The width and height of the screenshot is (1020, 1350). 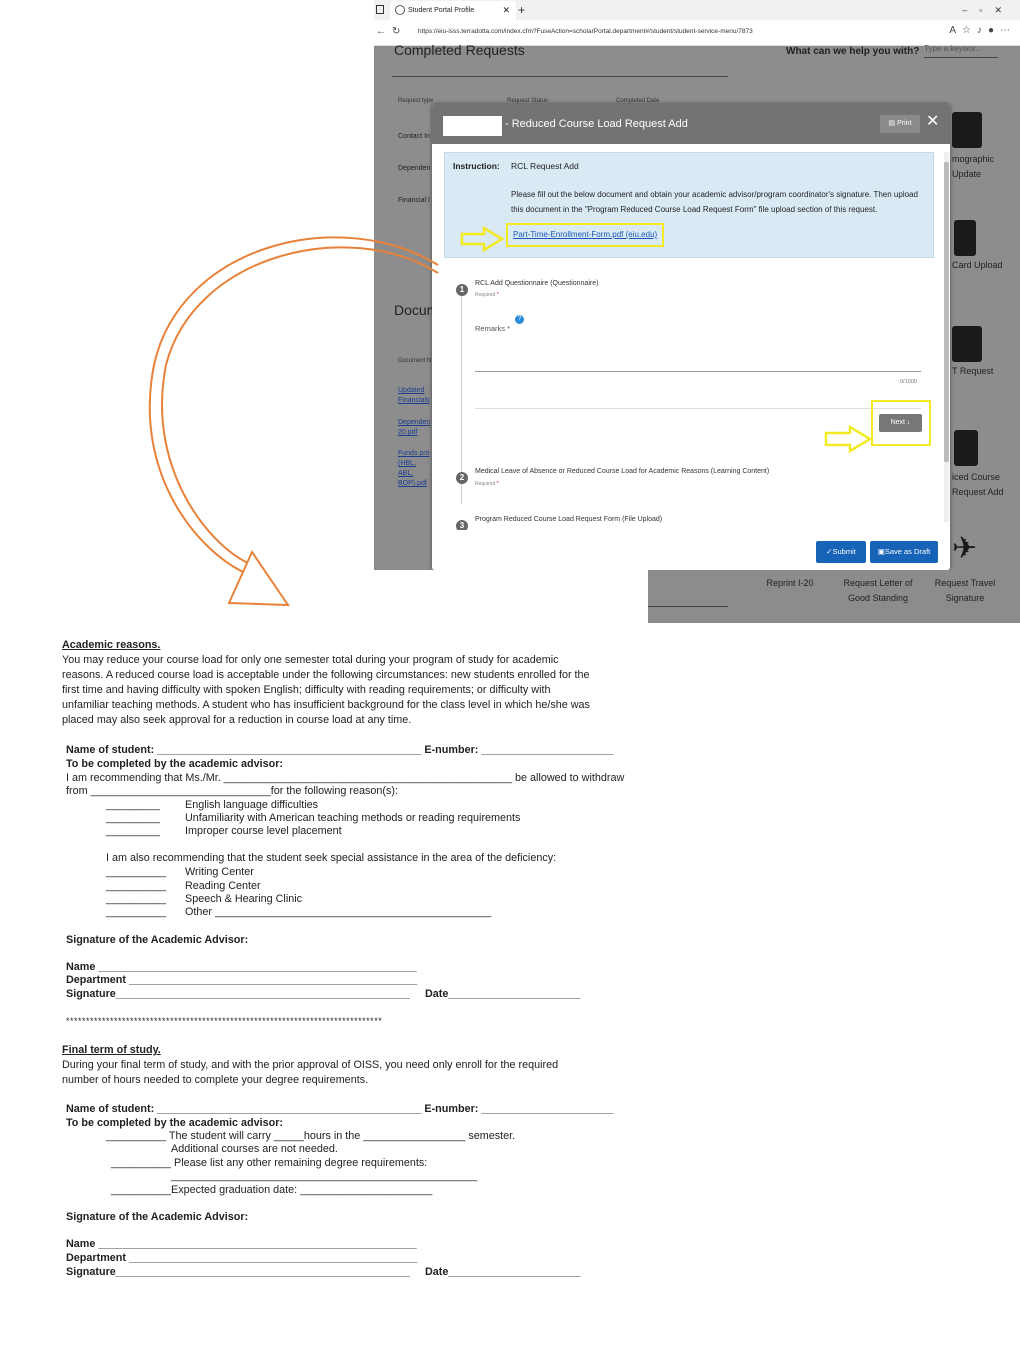 What do you see at coordinates (521, 10) in the screenshot?
I see `new-tab-button: +` at bounding box center [521, 10].